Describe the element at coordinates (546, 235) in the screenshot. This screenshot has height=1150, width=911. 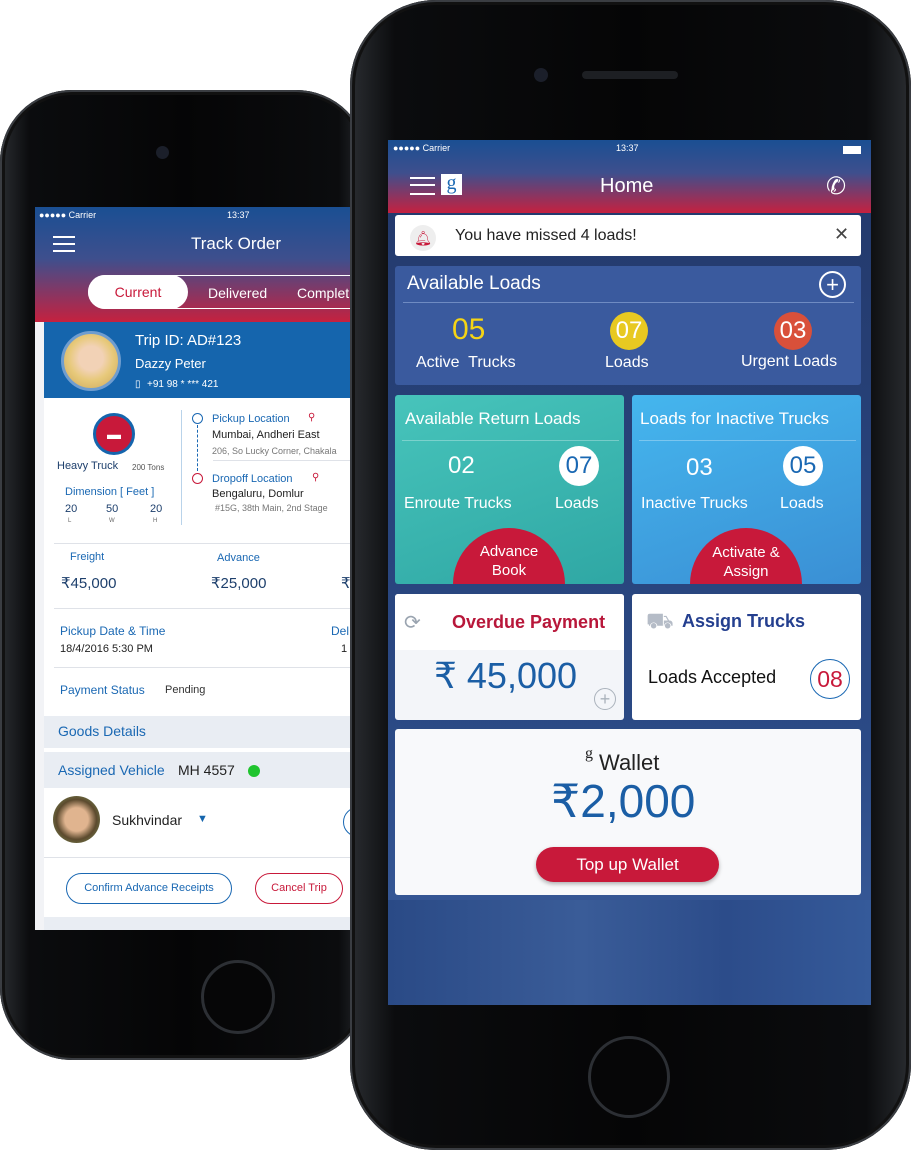
I see `notification-text: You have missed 4 loads!` at that location.